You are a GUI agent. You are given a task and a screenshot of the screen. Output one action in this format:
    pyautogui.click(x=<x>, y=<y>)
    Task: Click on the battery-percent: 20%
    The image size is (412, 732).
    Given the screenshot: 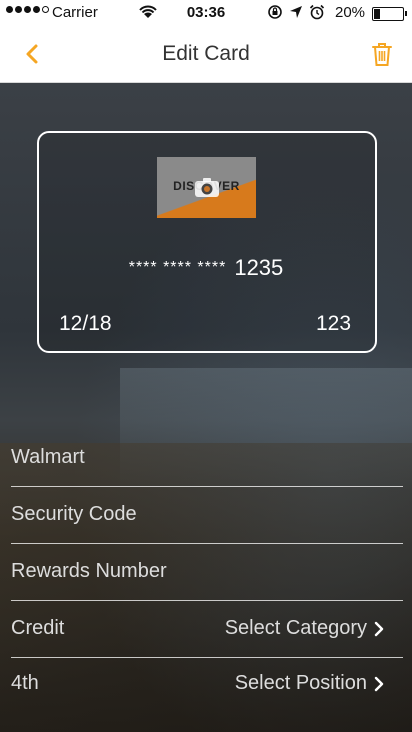 What is the action you would take?
    pyautogui.click(x=350, y=12)
    